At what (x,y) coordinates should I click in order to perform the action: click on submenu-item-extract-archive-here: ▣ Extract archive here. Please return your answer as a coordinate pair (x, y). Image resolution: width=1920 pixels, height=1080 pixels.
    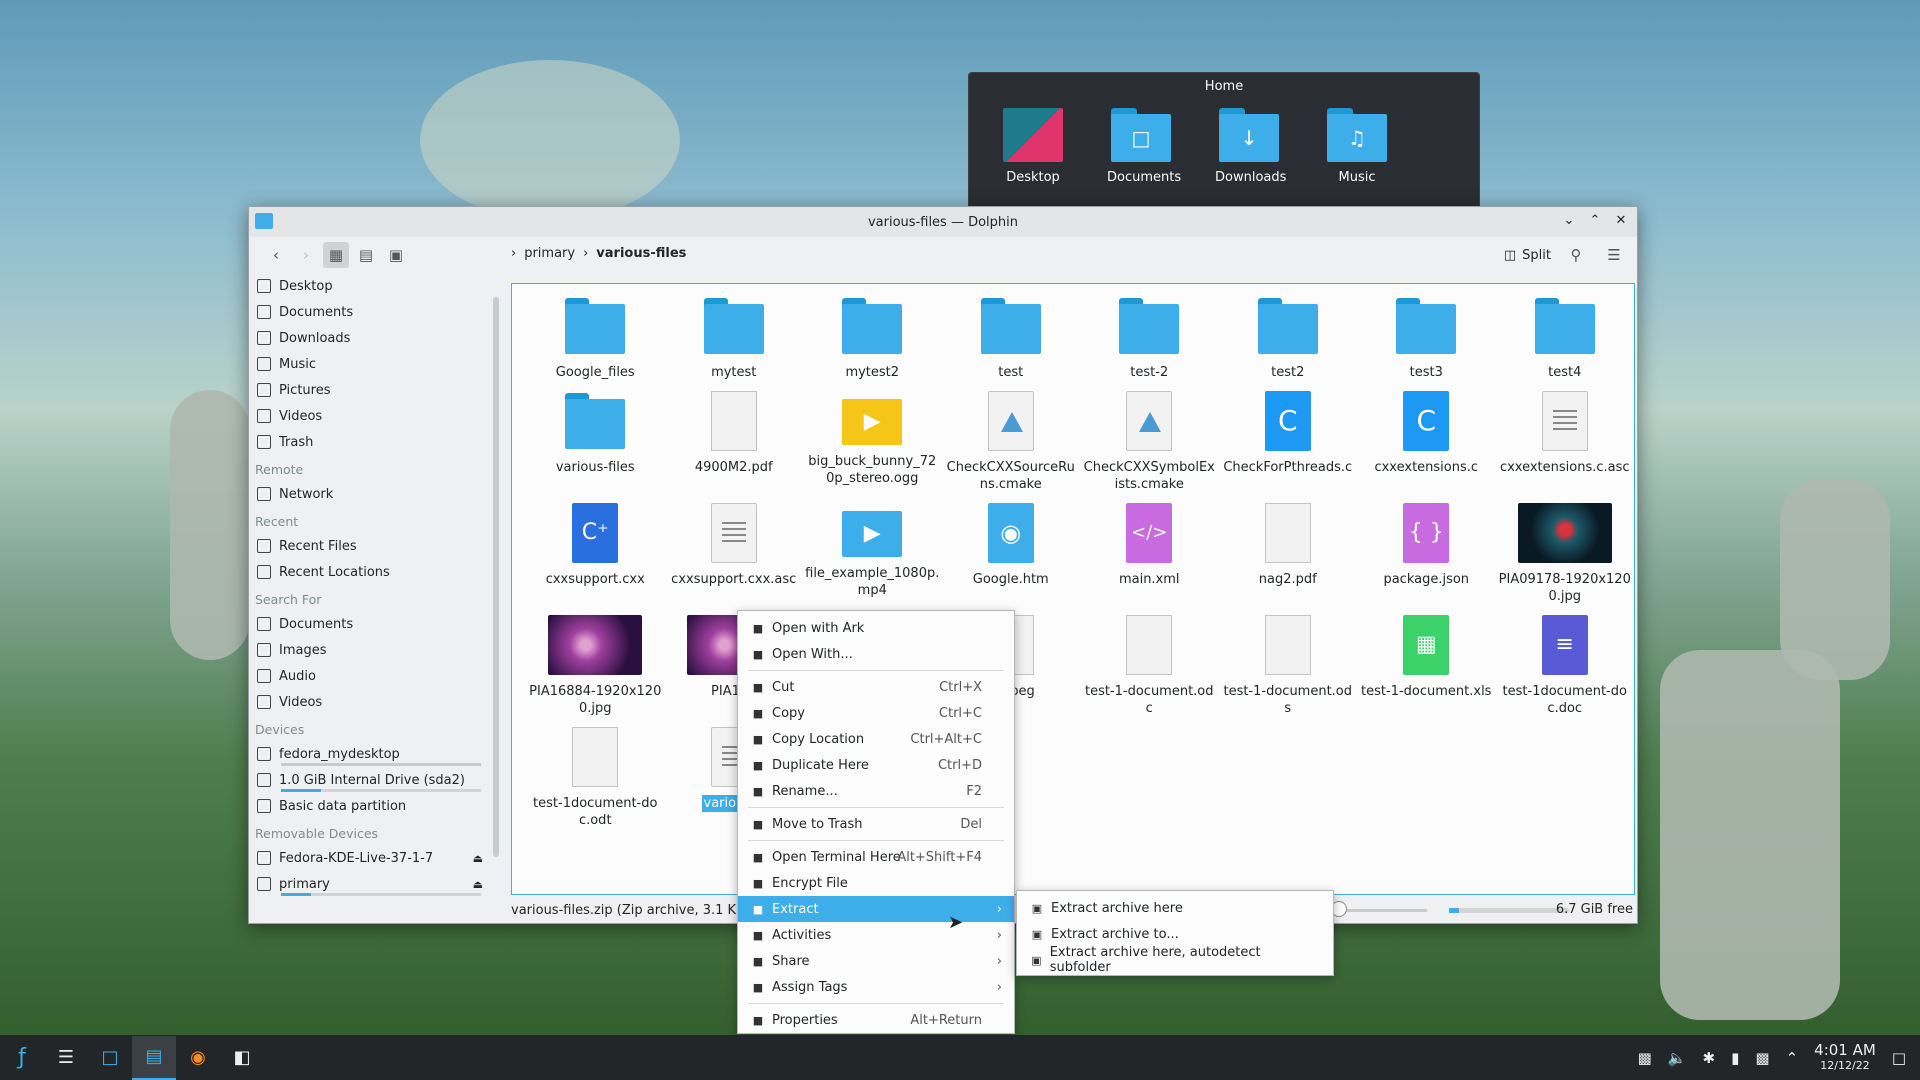
    Looking at the image, I should click on (1175, 908).